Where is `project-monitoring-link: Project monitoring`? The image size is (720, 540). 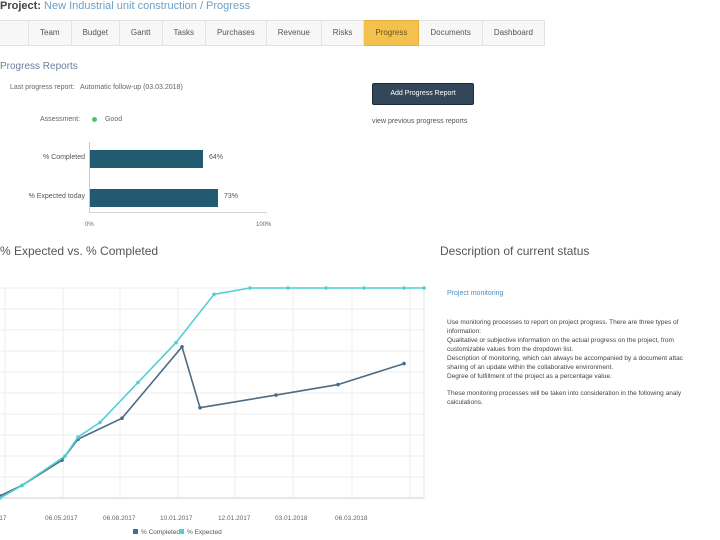 project-monitoring-link: Project monitoring is located at coordinates (475, 293).